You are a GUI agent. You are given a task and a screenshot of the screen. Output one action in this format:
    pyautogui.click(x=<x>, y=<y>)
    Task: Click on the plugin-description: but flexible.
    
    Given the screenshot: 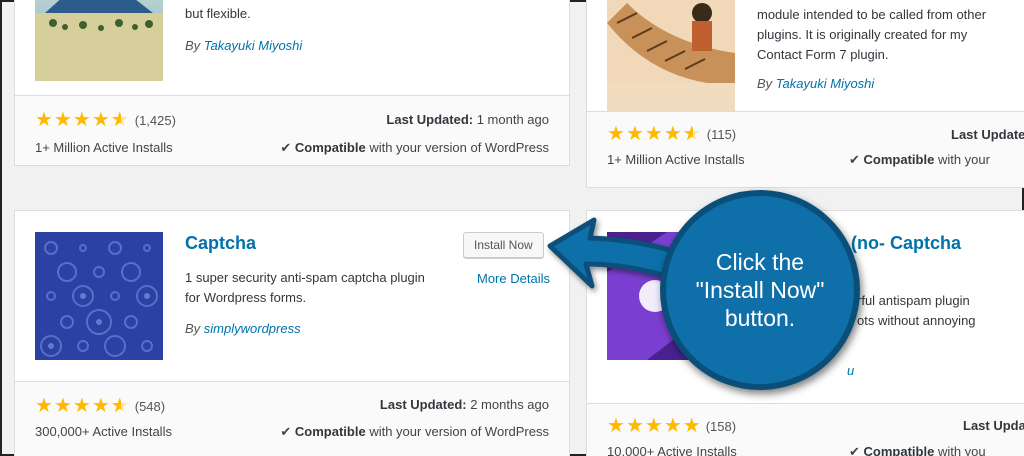 What is the action you would take?
    pyautogui.click(x=218, y=13)
    